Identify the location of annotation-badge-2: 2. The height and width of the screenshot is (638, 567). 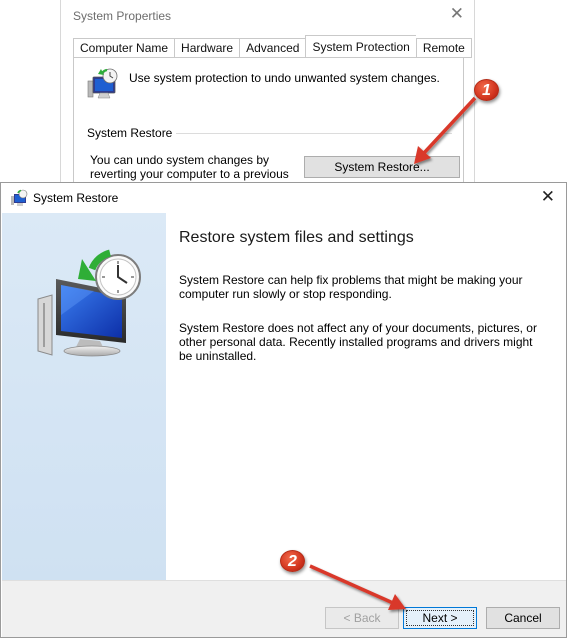
(292, 561).